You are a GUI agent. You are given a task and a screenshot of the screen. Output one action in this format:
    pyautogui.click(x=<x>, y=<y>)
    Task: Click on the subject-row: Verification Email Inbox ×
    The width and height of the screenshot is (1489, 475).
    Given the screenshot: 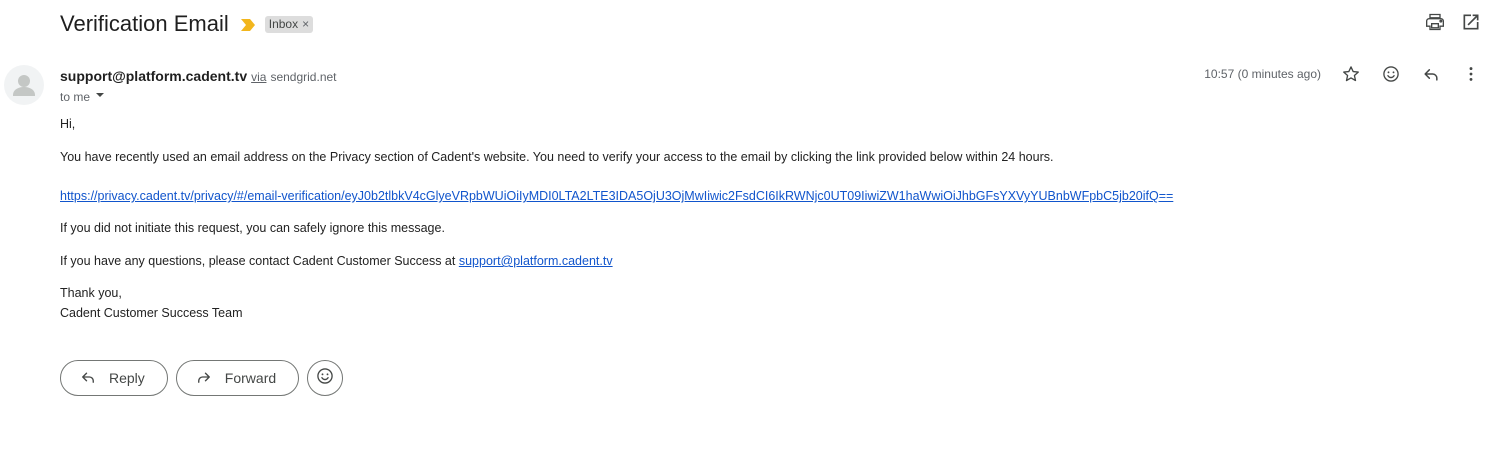 What is the action you would take?
    pyautogui.click(x=187, y=24)
    